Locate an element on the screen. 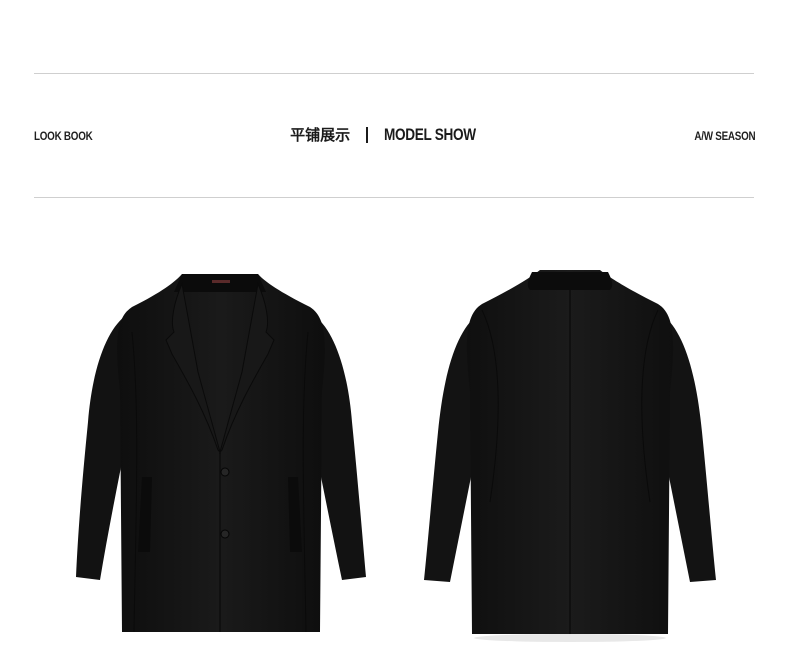 Image resolution: width=790 pixels, height=658 pixels. section-header: LOOK BOOK 平铺展示 MODEL SHOW A/W SEASON is located at coordinates (394, 137).